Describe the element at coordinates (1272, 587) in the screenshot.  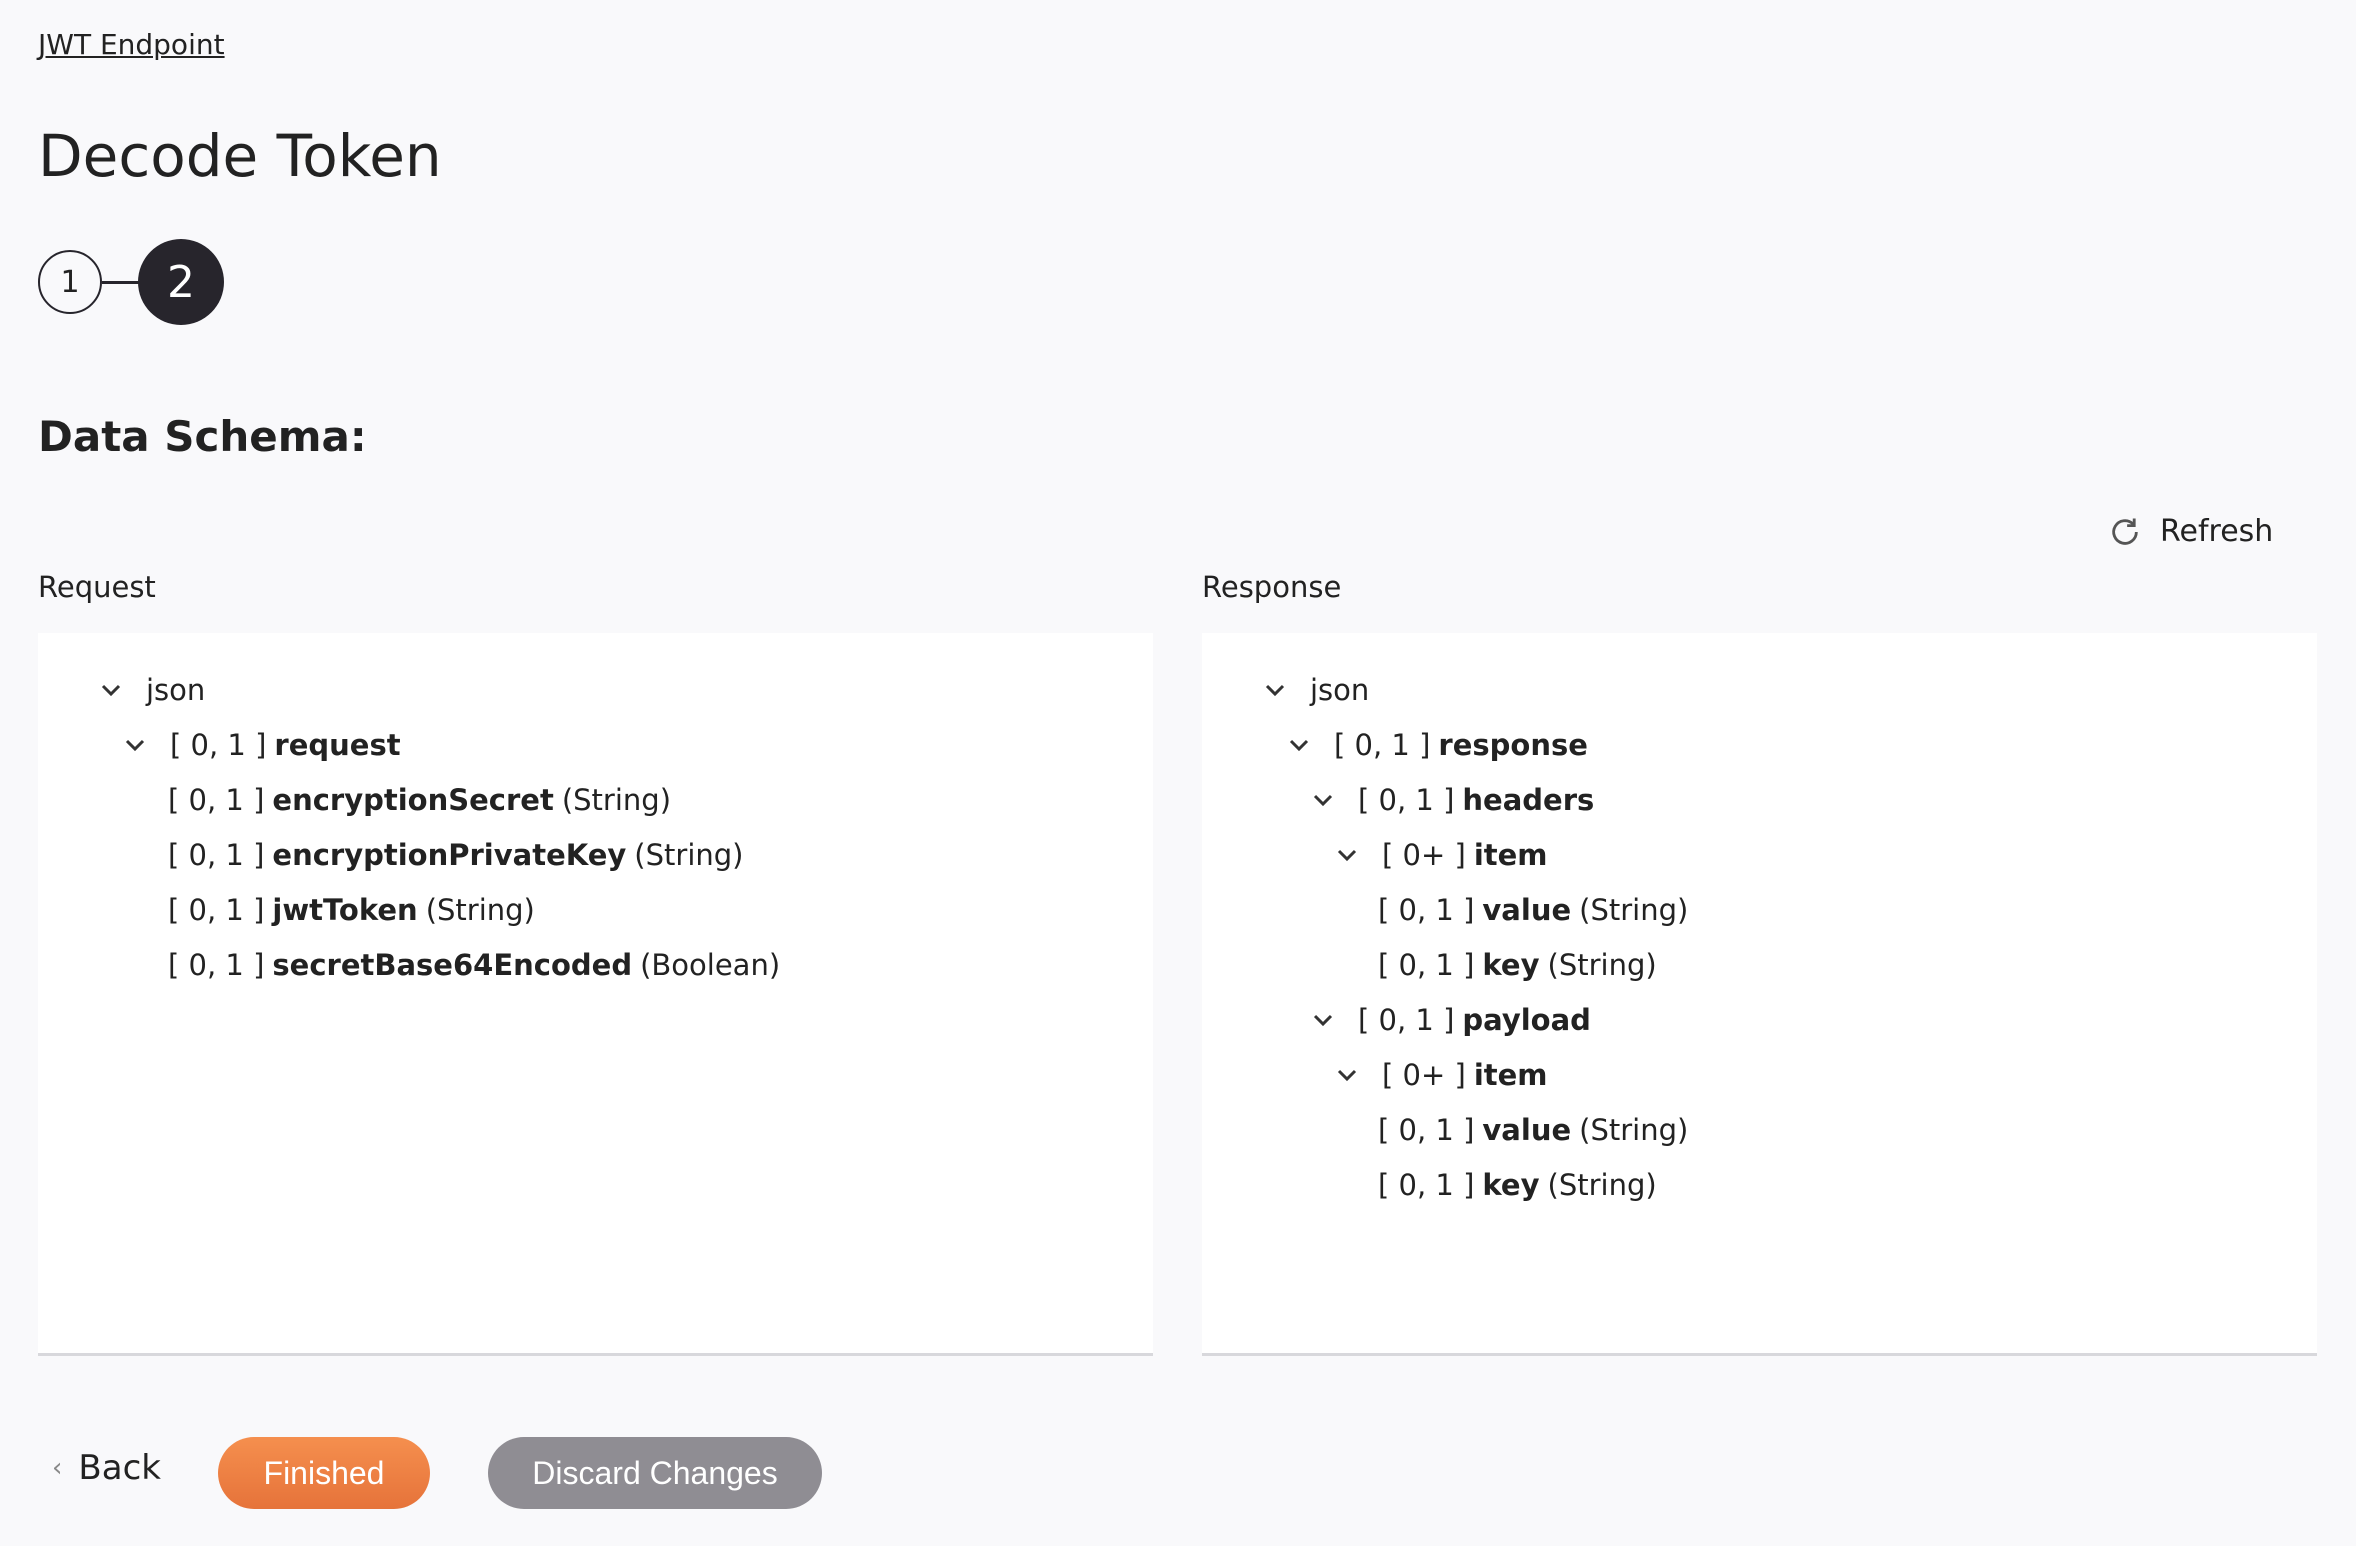
I see `response-label: Response` at that location.